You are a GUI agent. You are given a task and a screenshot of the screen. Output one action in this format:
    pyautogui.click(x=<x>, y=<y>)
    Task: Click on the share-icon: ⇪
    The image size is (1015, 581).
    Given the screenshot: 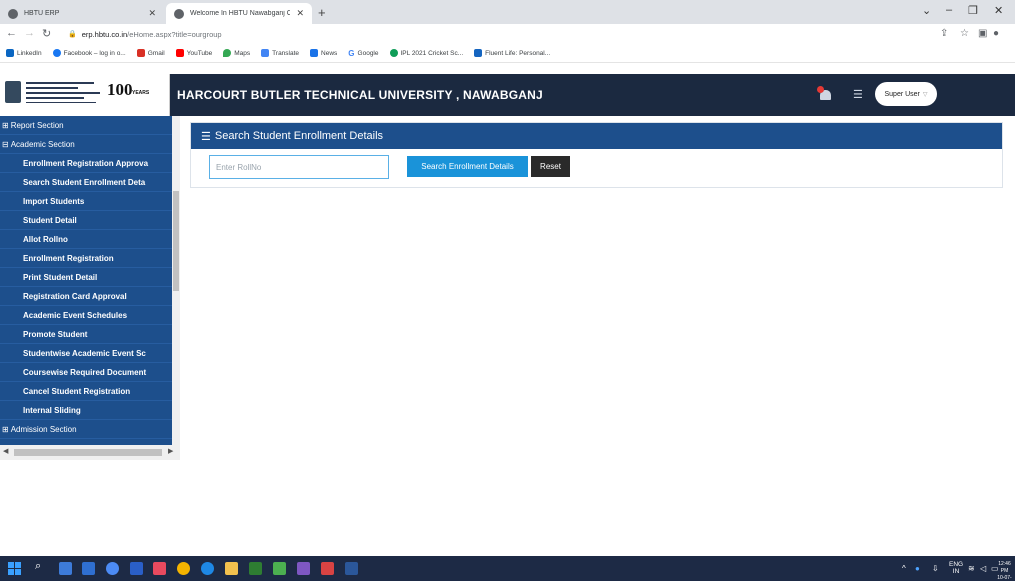 What is the action you would take?
    pyautogui.click(x=944, y=33)
    